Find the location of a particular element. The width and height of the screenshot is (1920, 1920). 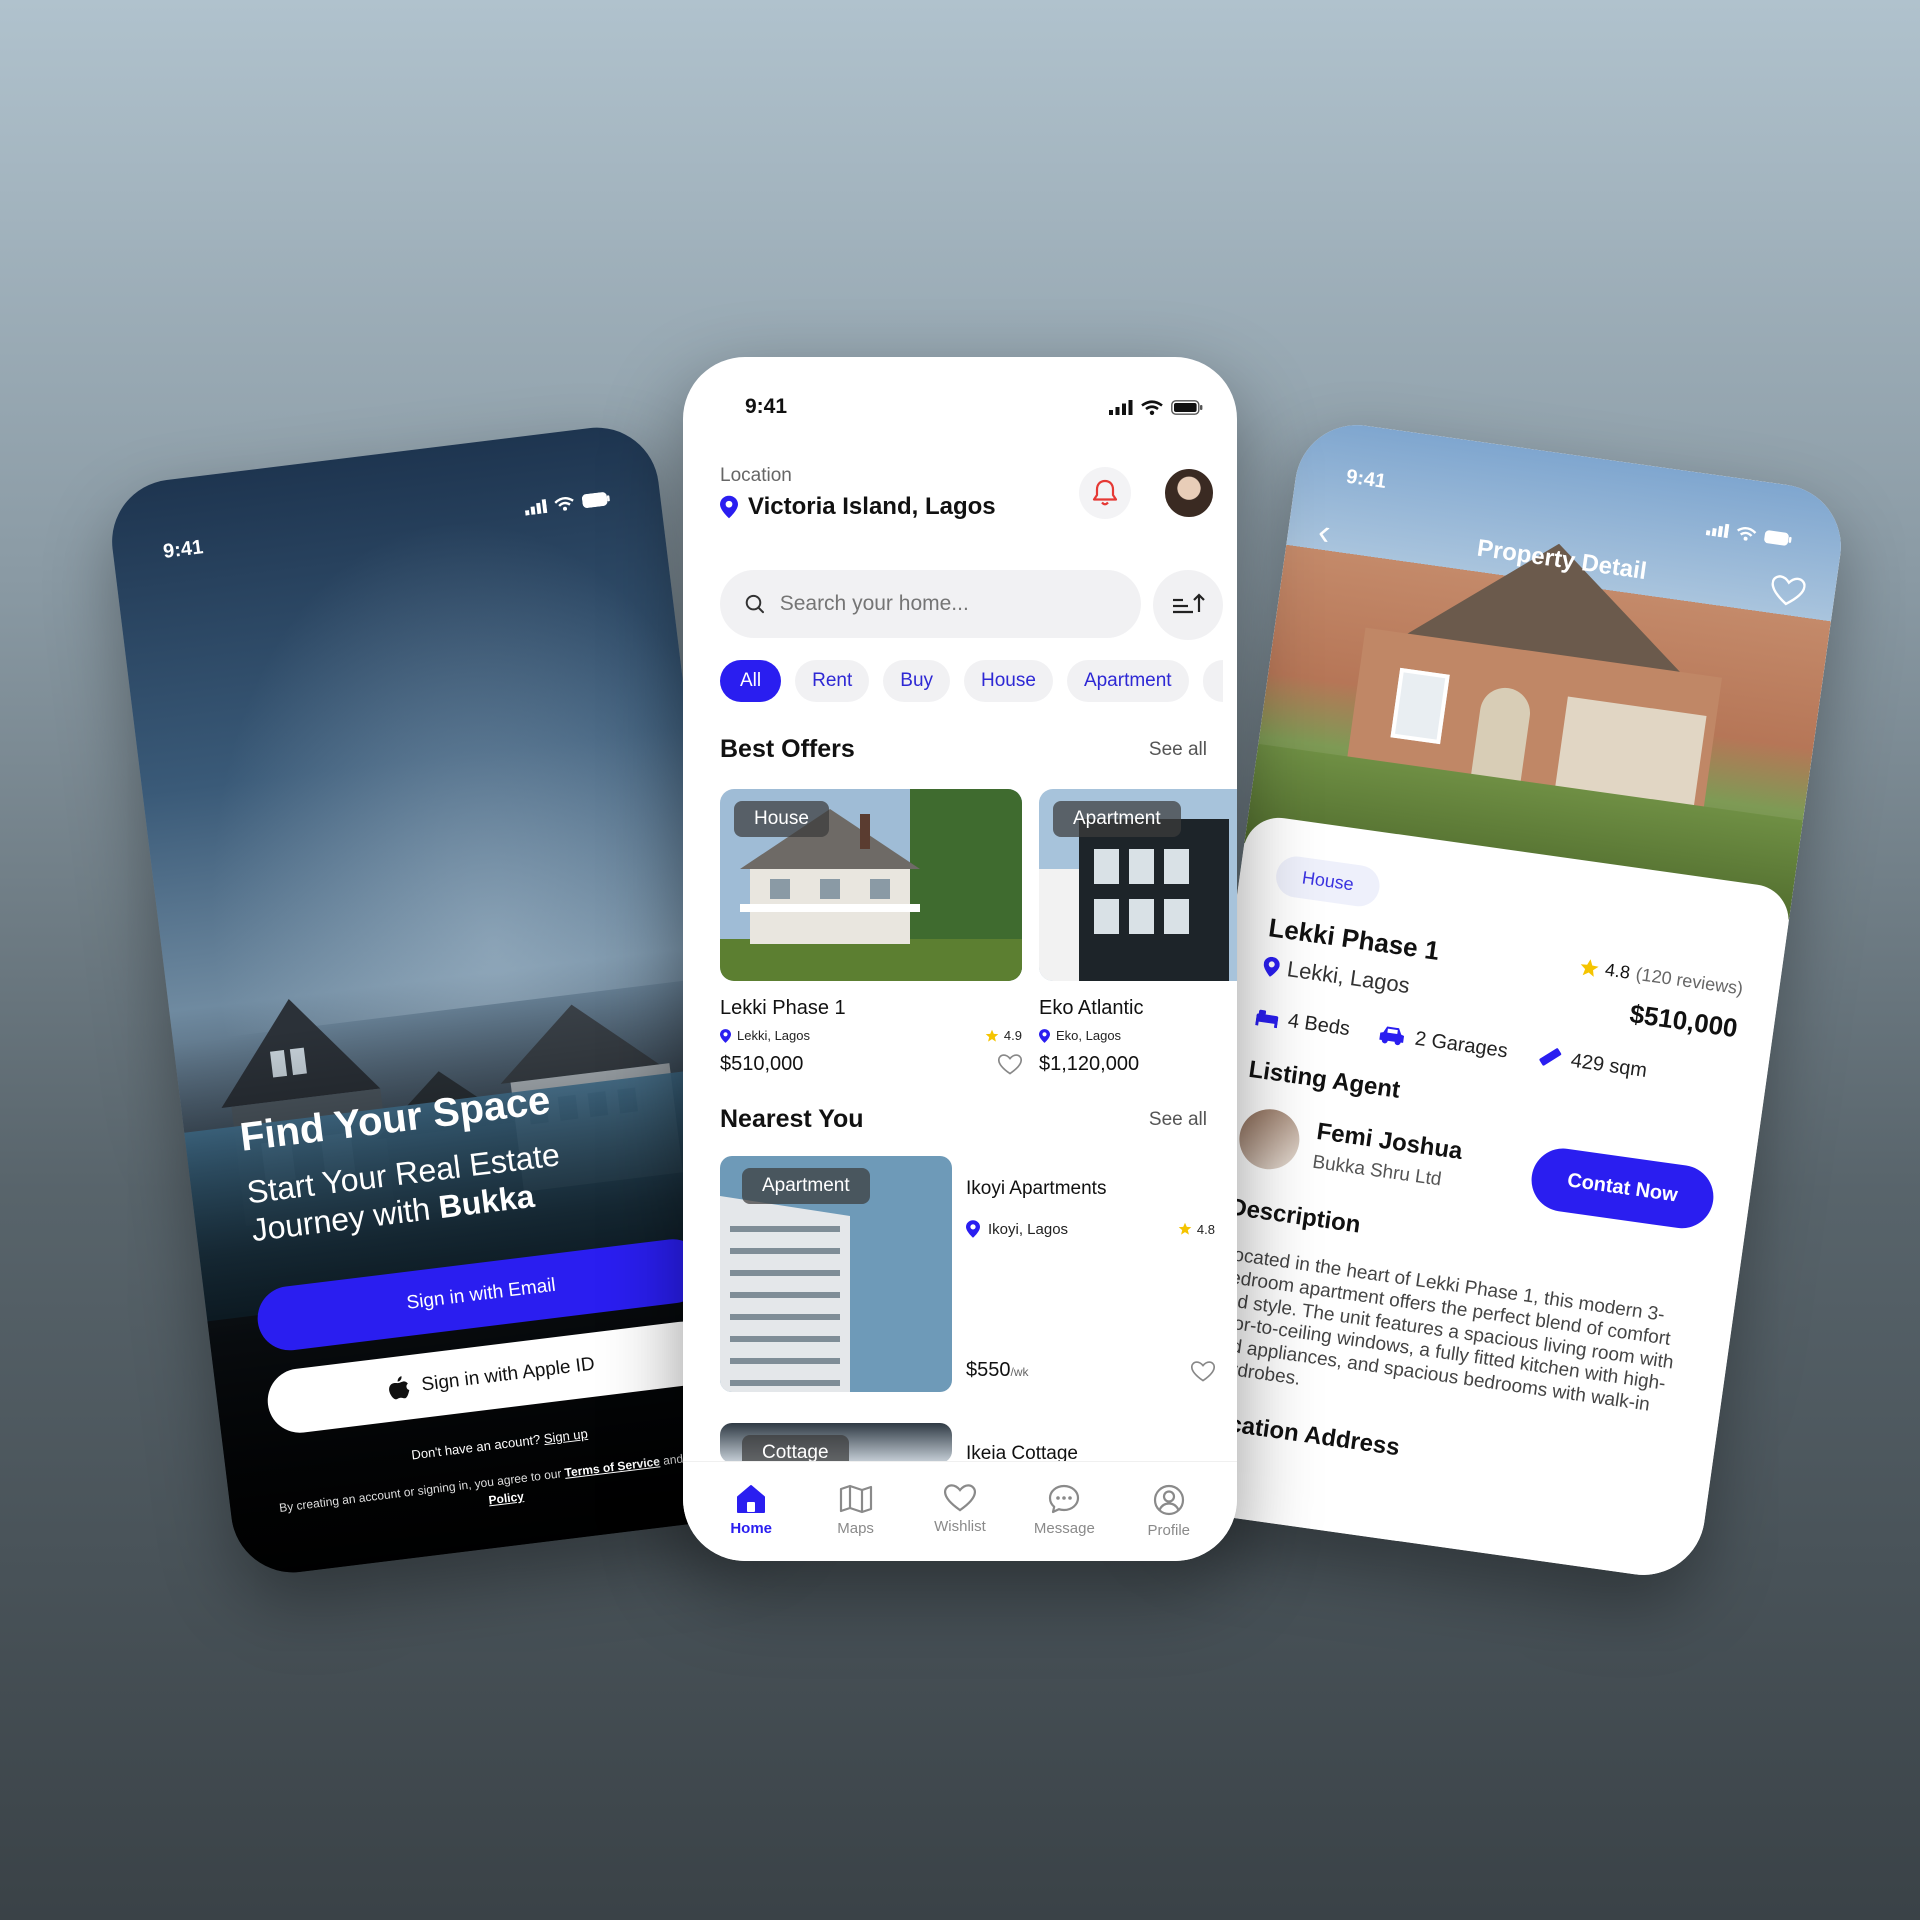

user-avatar is located at coordinates (1189, 493).